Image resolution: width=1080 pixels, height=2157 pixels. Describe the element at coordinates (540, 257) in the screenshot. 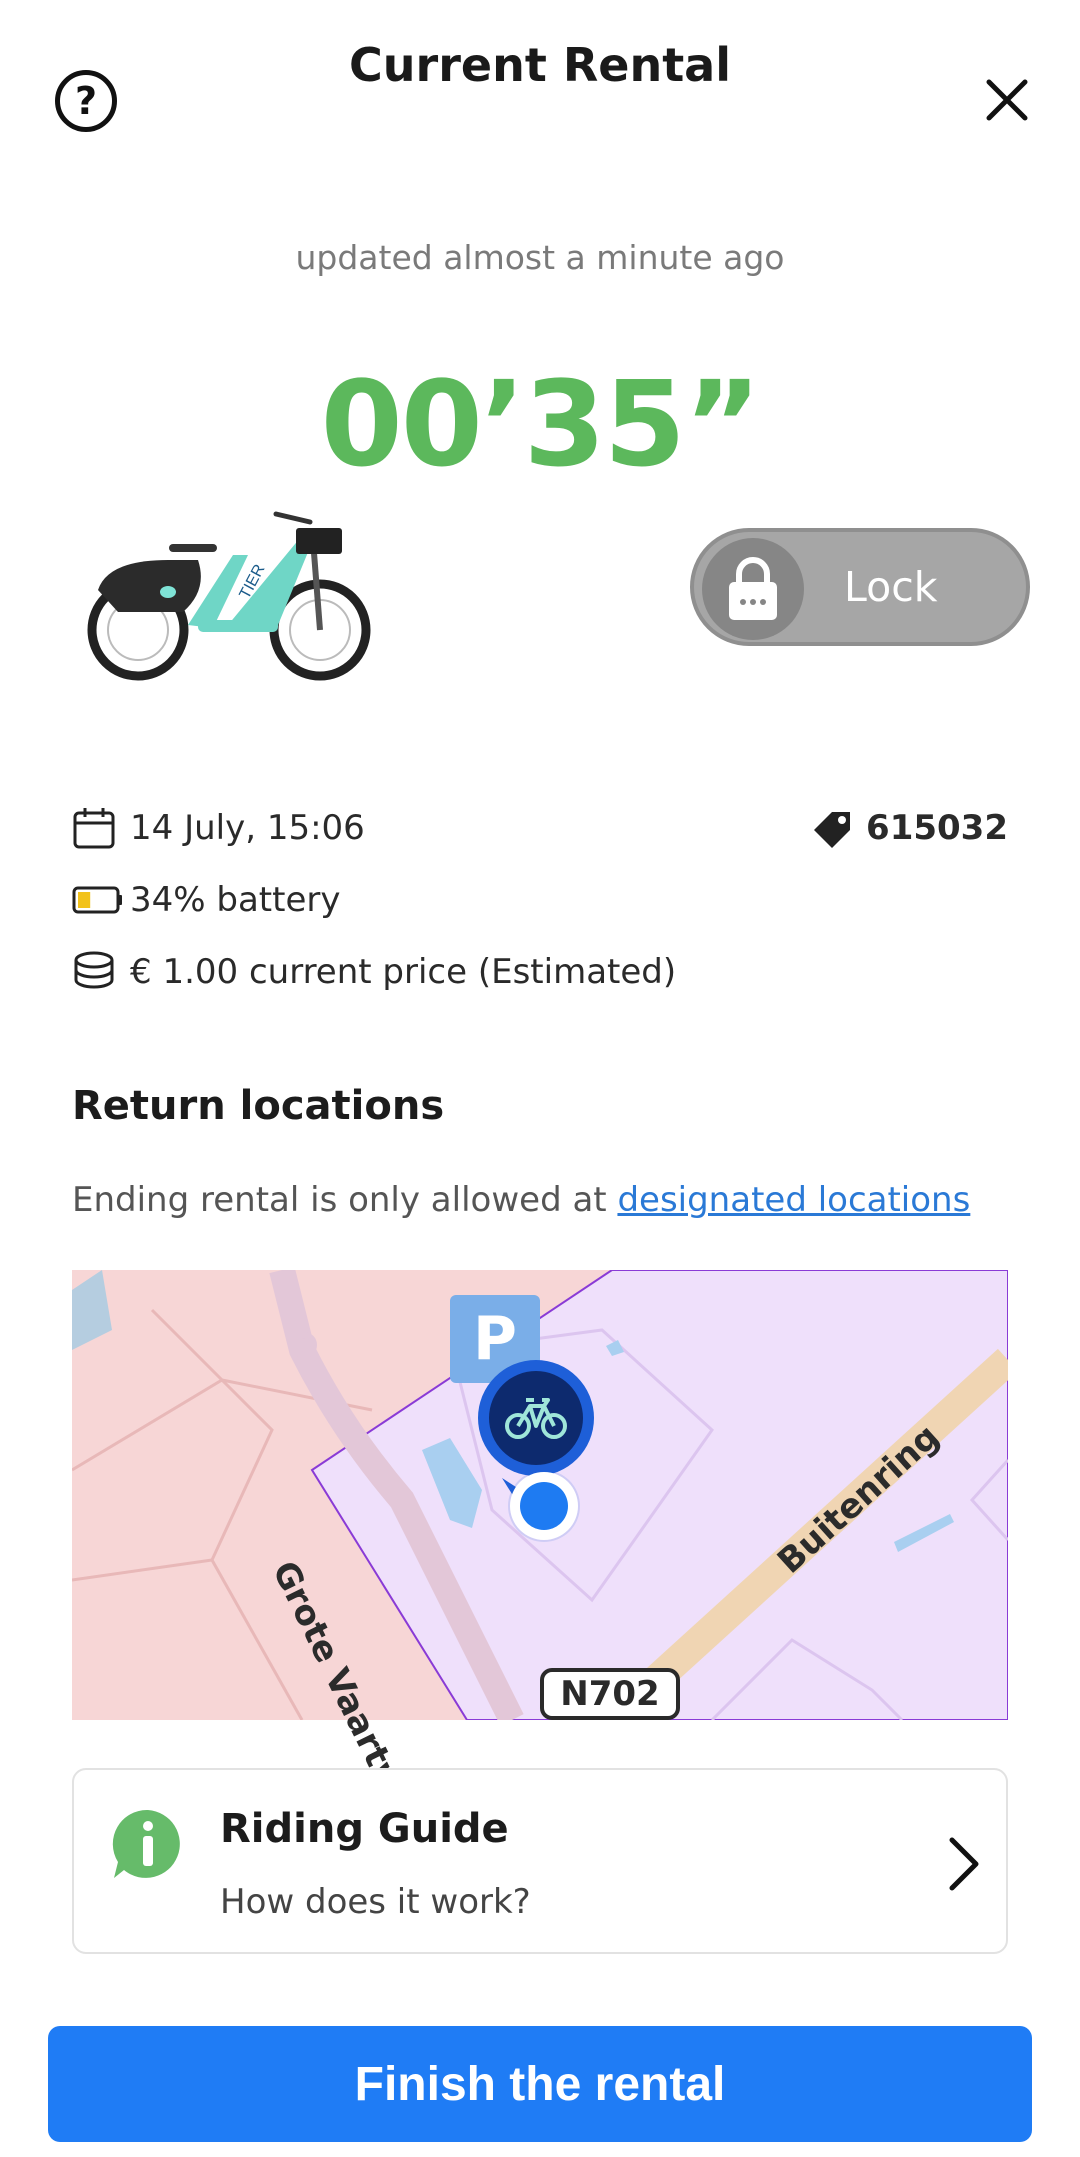

I see `updated-status: updated almost a minute ago` at that location.